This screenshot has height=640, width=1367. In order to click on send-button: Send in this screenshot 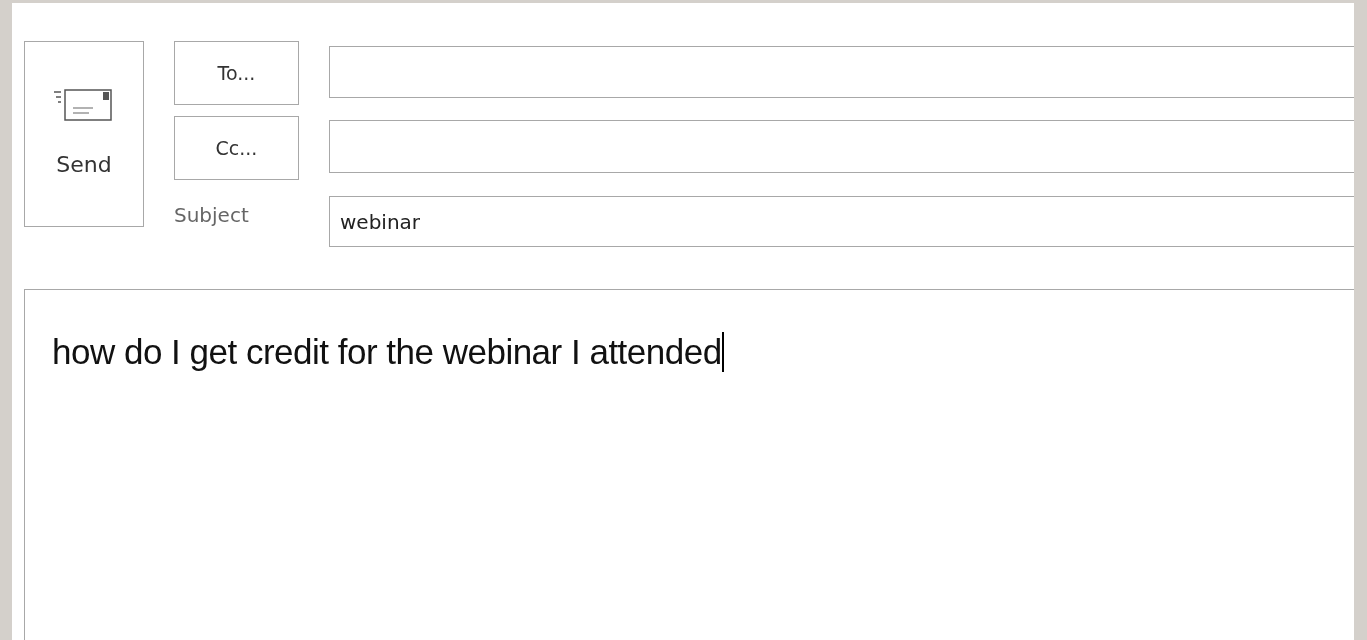, I will do `click(84, 134)`.